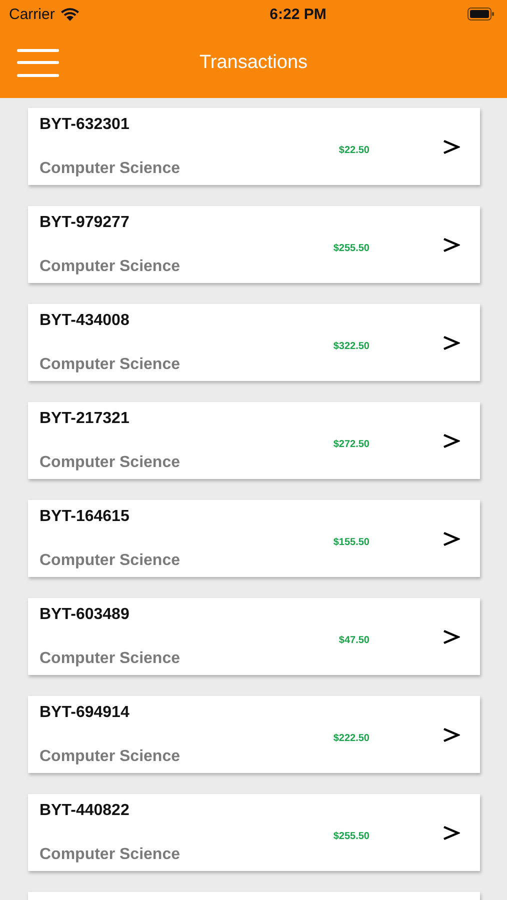 The height and width of the screenshot is (900, 507). Describe the element at coordinates (85, 223) in the screenshot. I see `transaction-id: BYT-979277` at that location.